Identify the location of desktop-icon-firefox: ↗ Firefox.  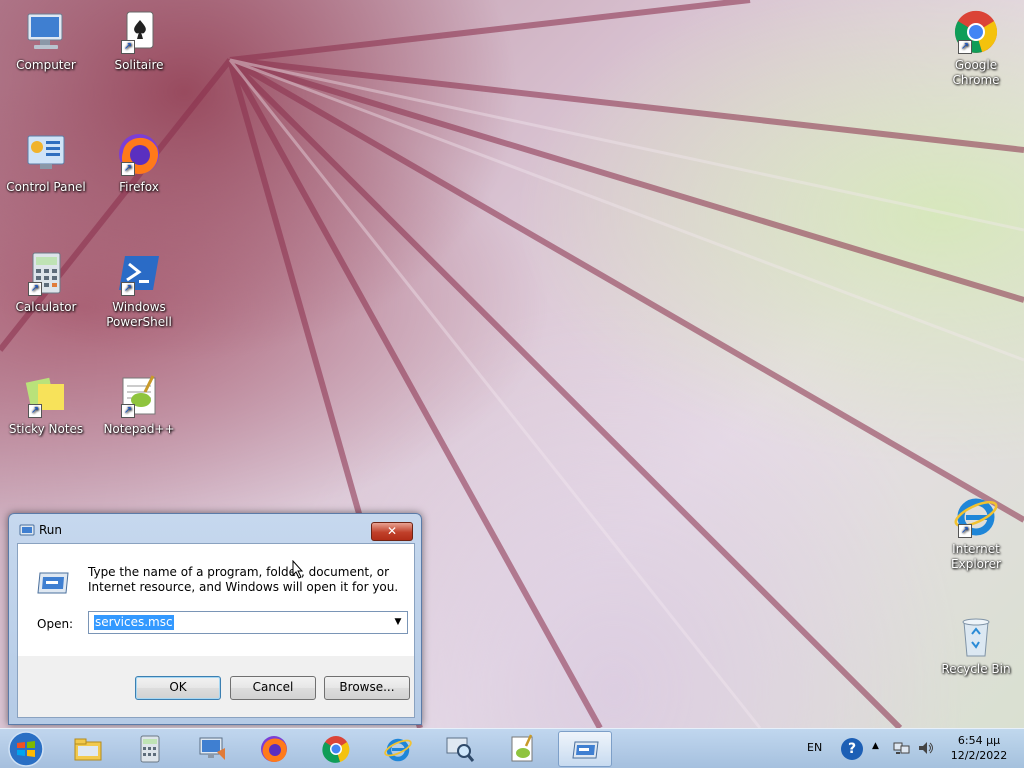
(139, 162).